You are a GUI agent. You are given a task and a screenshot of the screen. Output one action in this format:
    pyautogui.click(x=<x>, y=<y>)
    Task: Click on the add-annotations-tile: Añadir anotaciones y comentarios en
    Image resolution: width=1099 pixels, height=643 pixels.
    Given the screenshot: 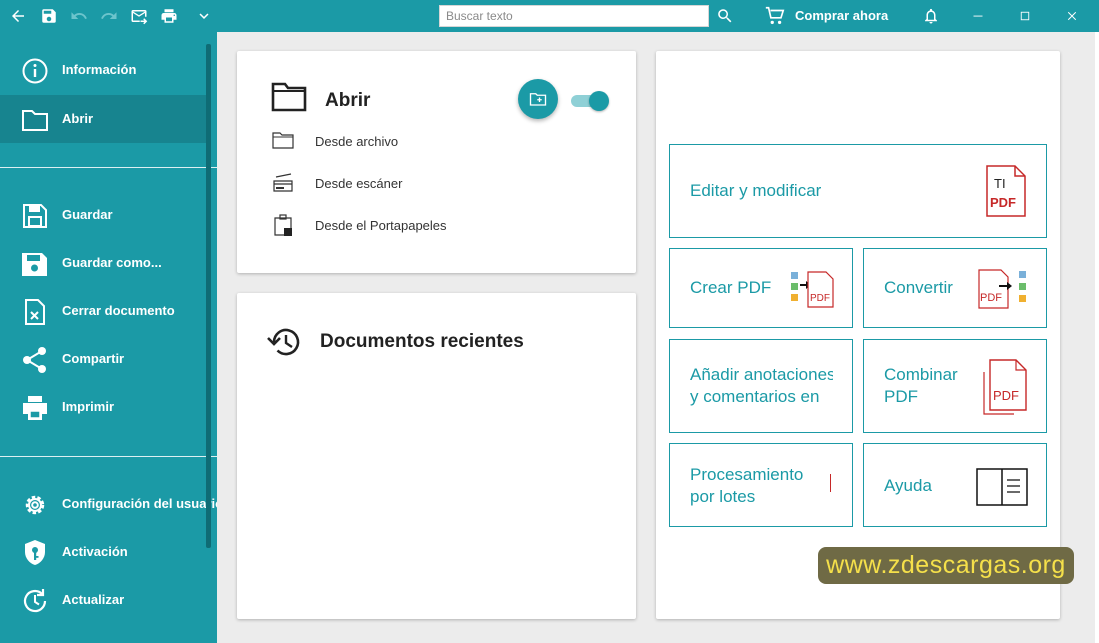 What is the action you would take?
    pyautogui.click(x=761, y=386)
    